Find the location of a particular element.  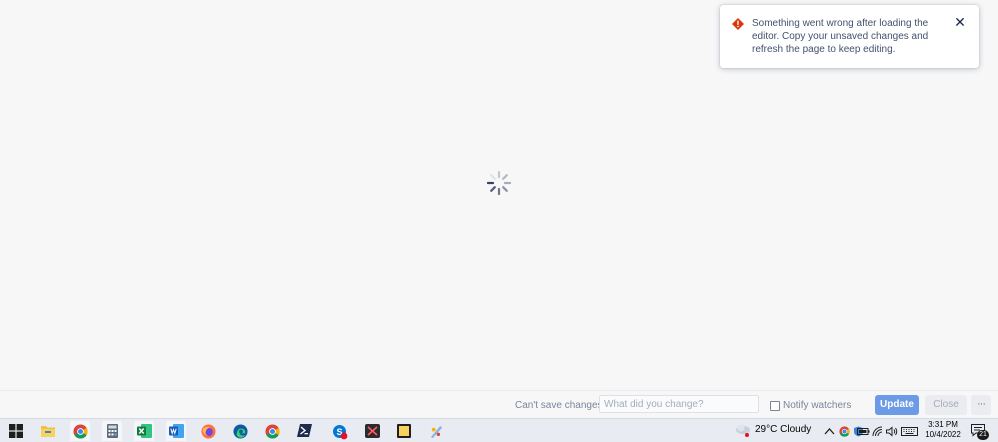

weather-text: 29°C Cloudy is located at coordinates (783, 429).